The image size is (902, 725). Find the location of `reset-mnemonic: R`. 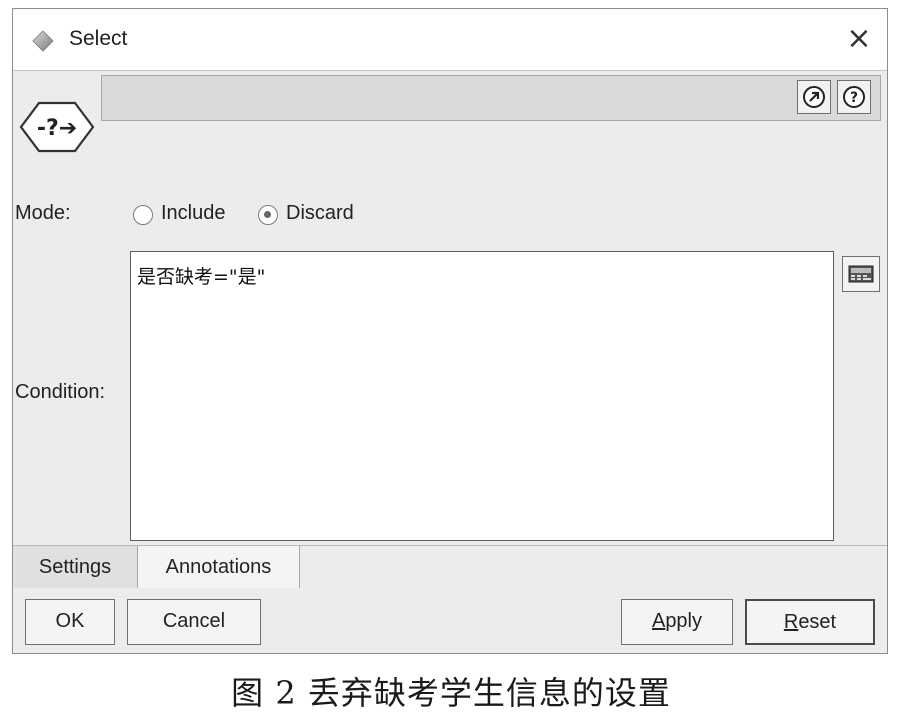

reset-mnemonic: R is located at coordinates (791, 622).